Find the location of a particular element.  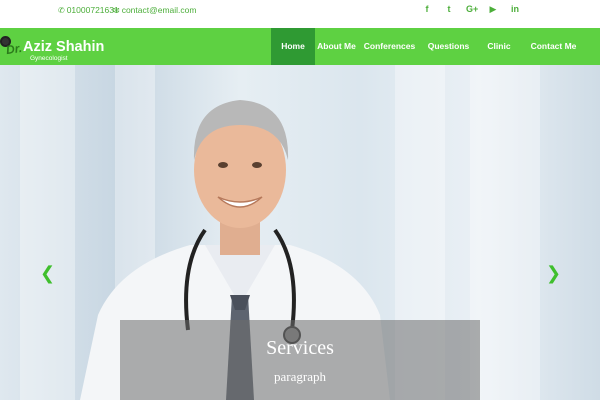

caption-paragraph: paragraph is located at coordinates (300, 376).